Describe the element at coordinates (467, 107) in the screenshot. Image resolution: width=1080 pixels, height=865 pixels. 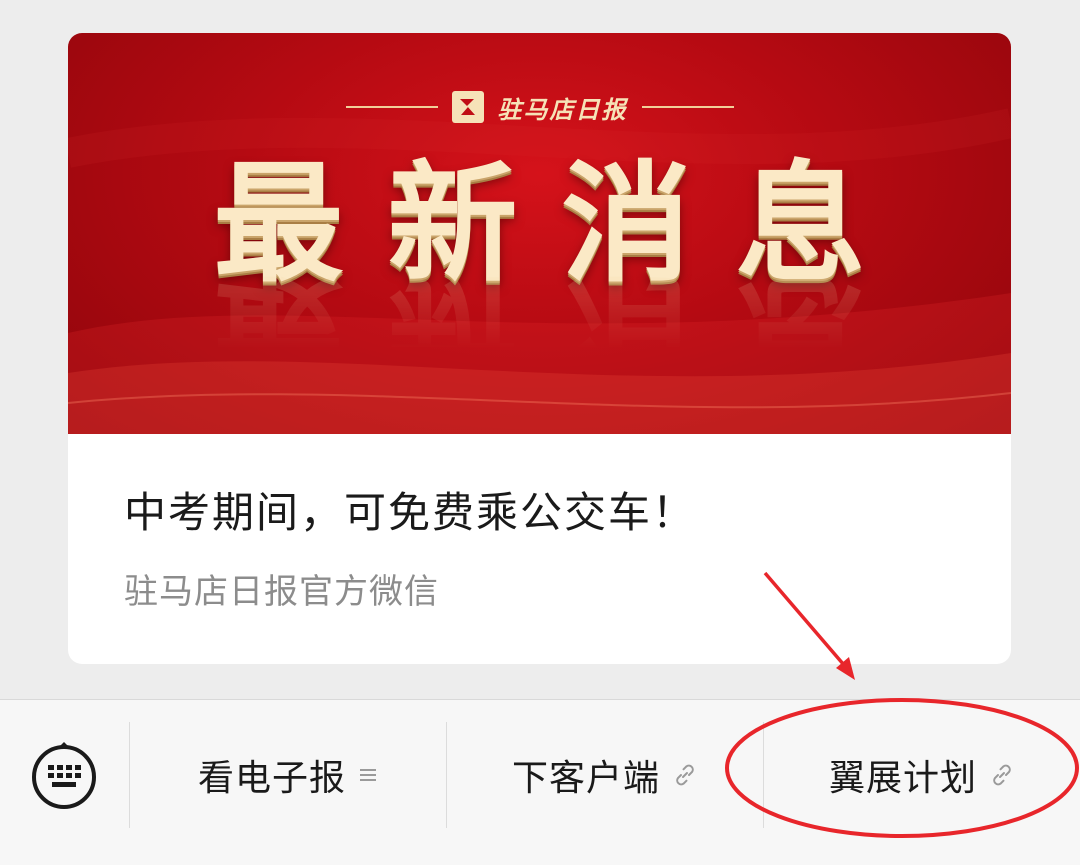
I see `newspaper-logo-icon` at that location.